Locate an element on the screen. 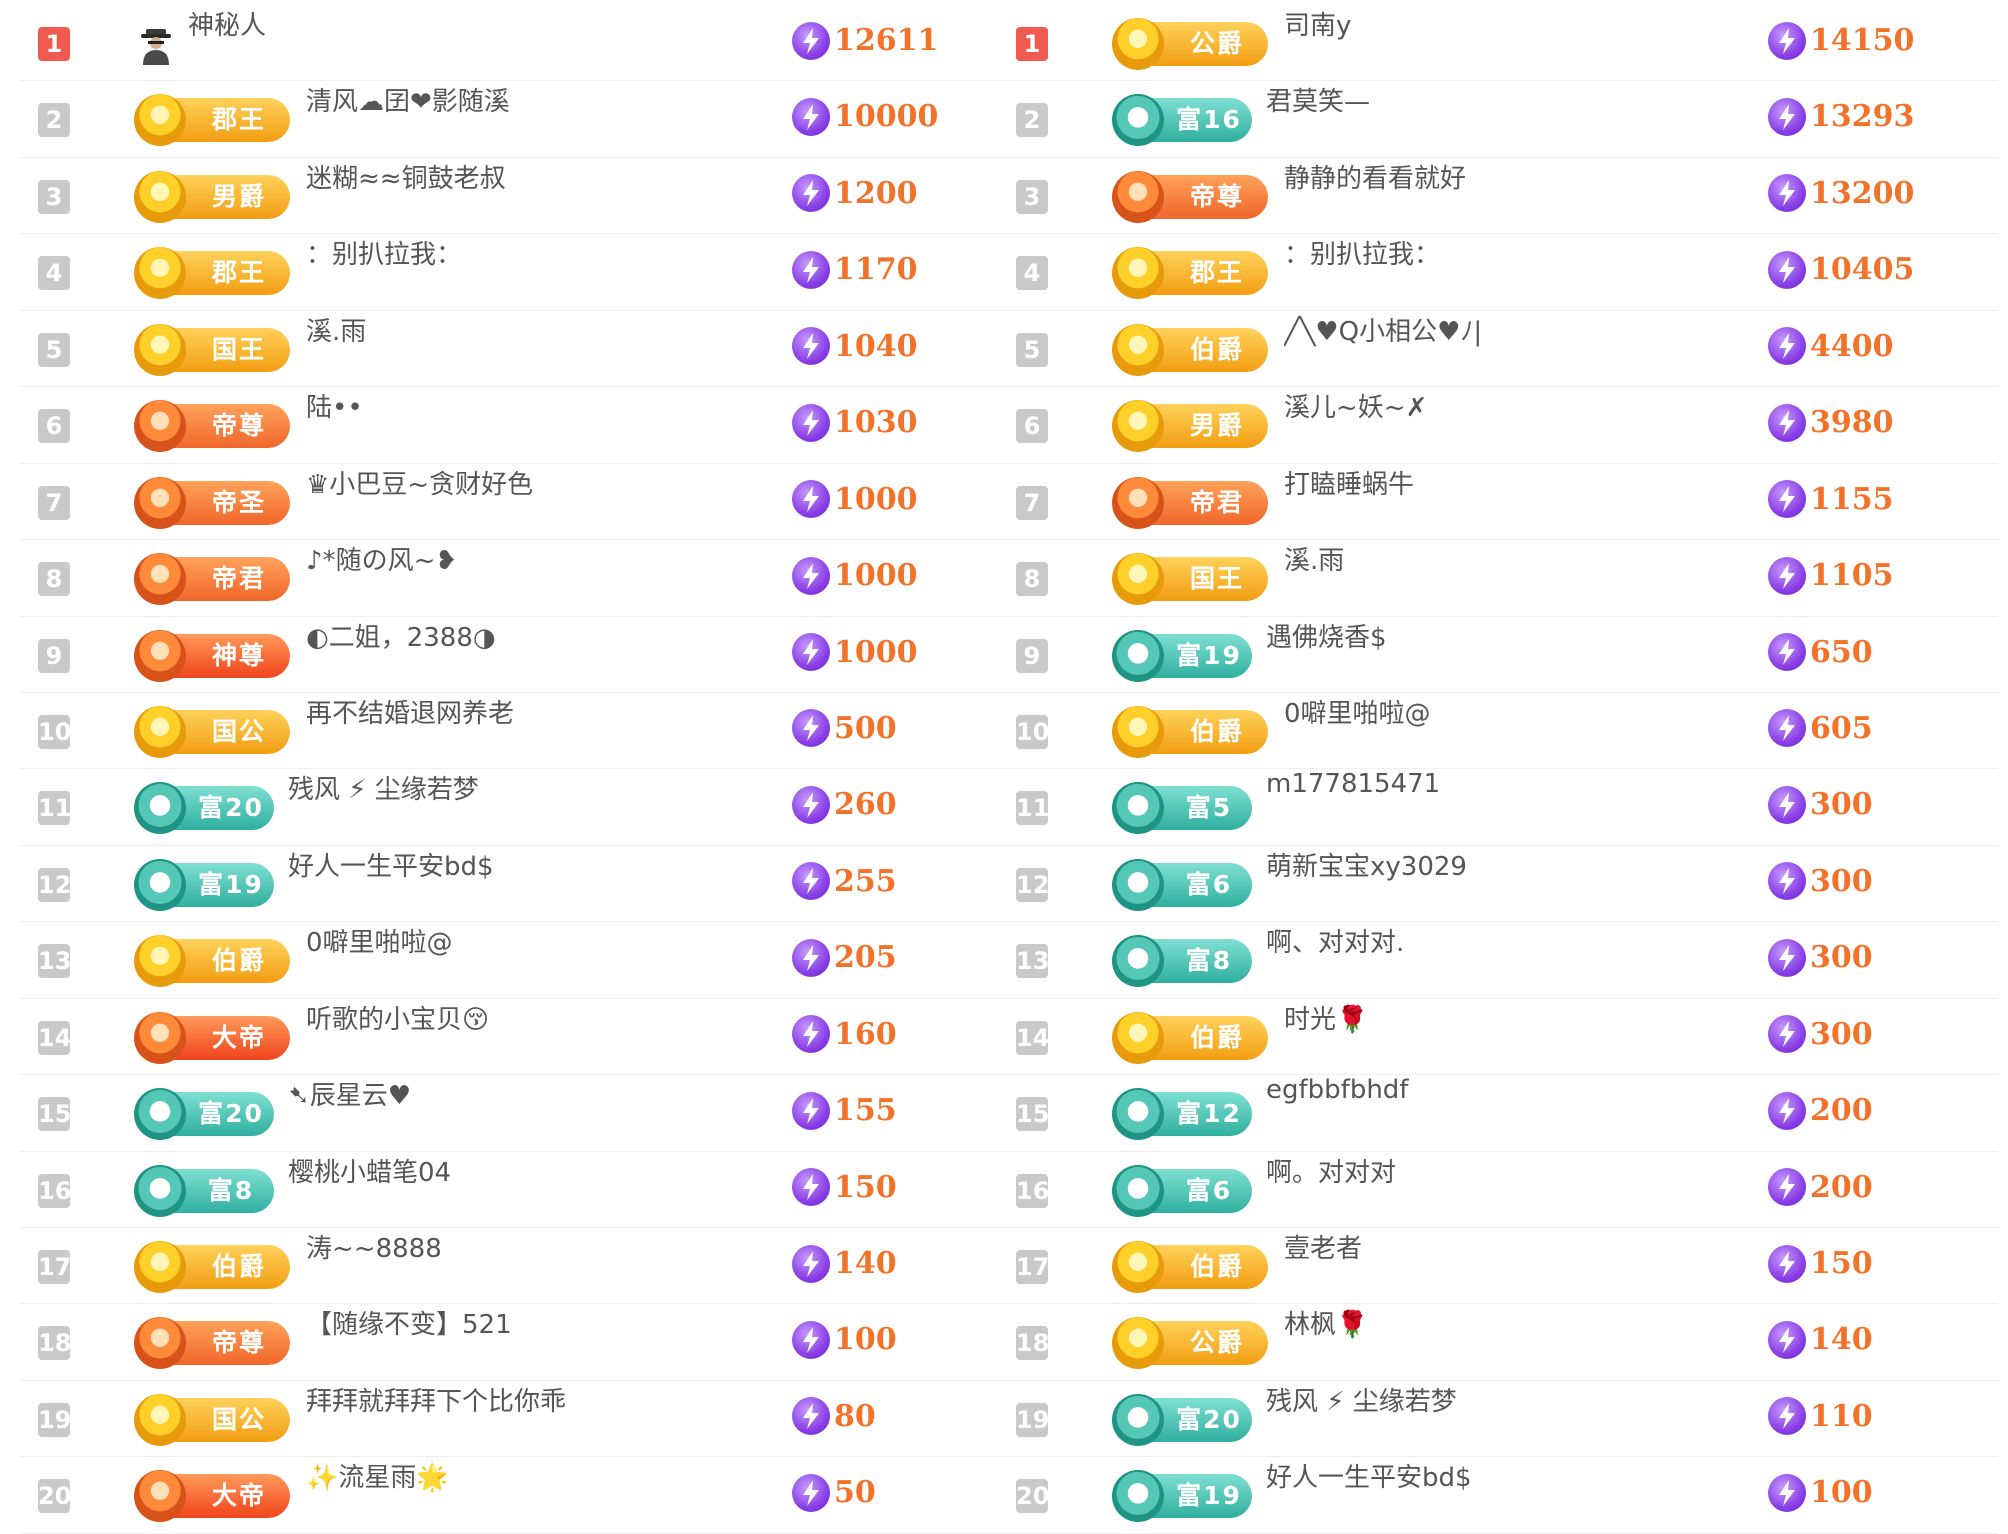 The width and height of the screenshot is (2008, 1534). rank-badge: 富5 is located at coordinates (1182, 808).